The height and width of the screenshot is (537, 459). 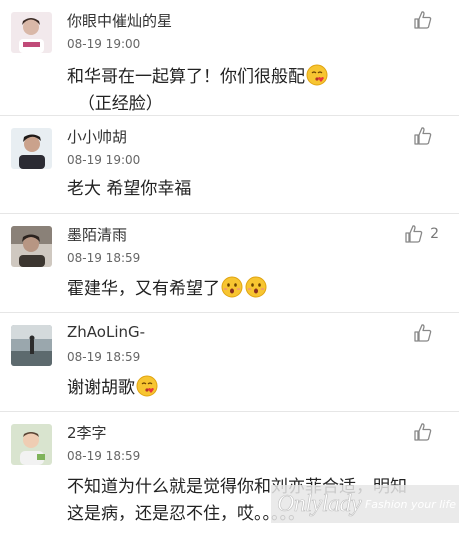 I want to click on comment-text: 老大 希望你幸福, so click(x=129, y=189).